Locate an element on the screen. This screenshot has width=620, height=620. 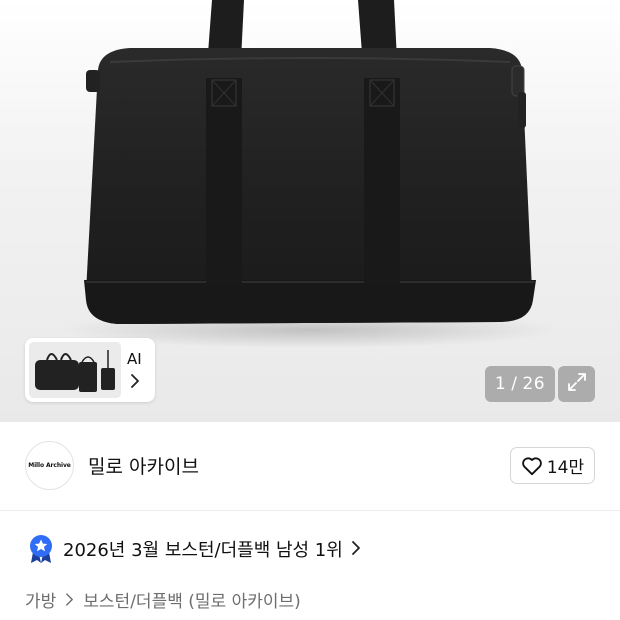
like-button: 14만 is located at coordinates (552, 465).